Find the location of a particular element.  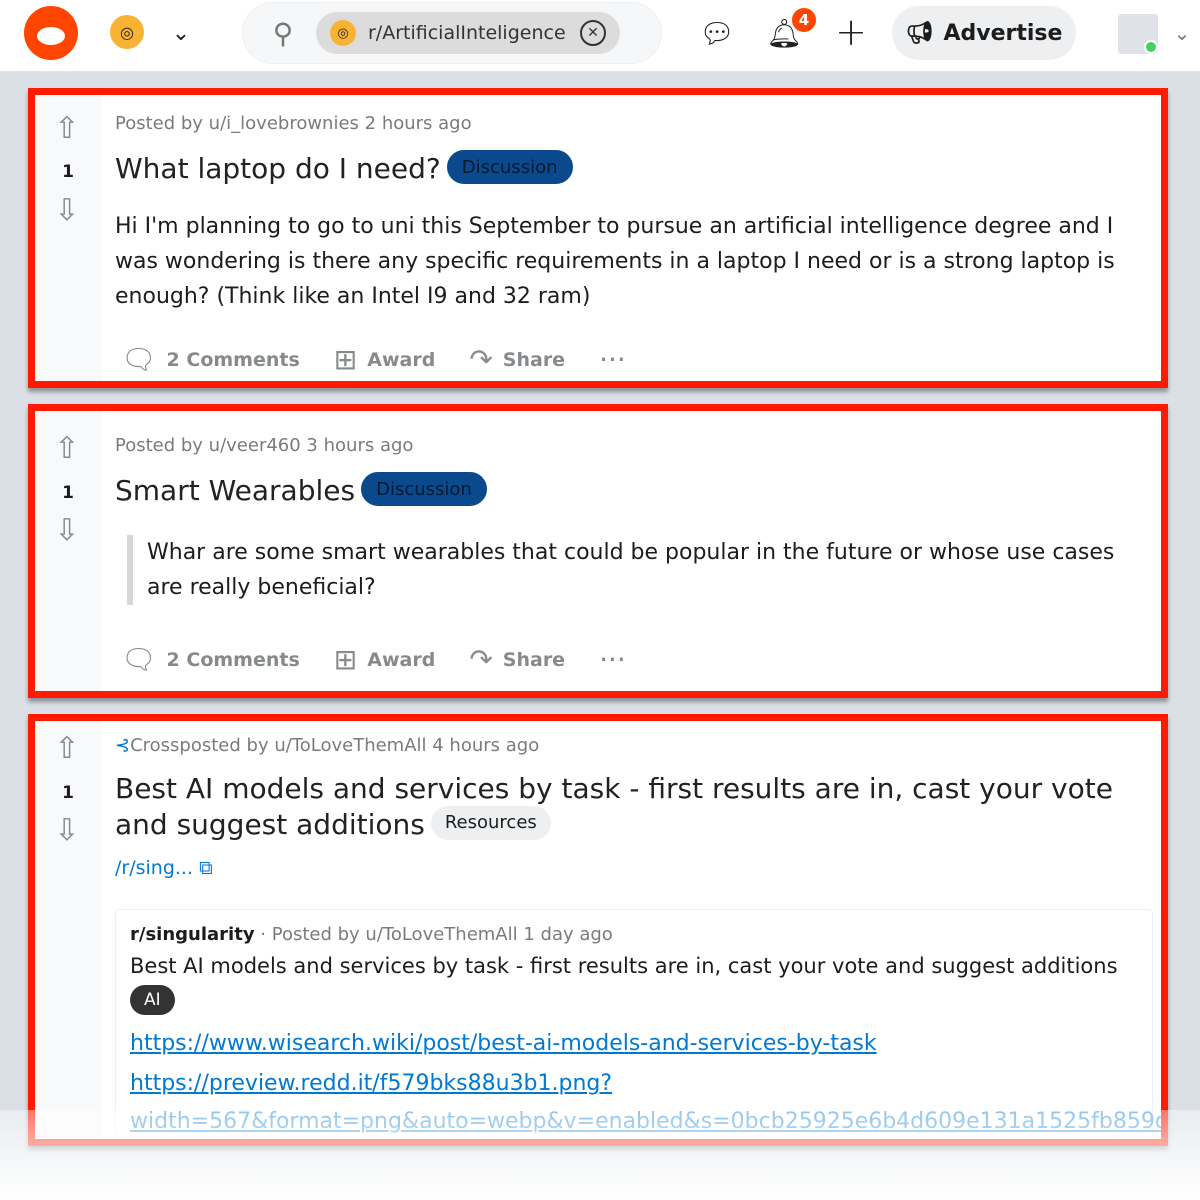

community-chip-label: r/ArtificialInteligence is located at coordinates (467, 33).